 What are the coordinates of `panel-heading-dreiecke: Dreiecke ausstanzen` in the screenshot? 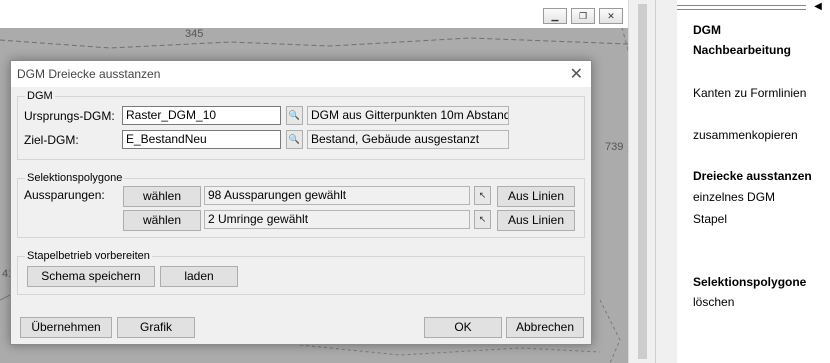 It's located at (752, 176).